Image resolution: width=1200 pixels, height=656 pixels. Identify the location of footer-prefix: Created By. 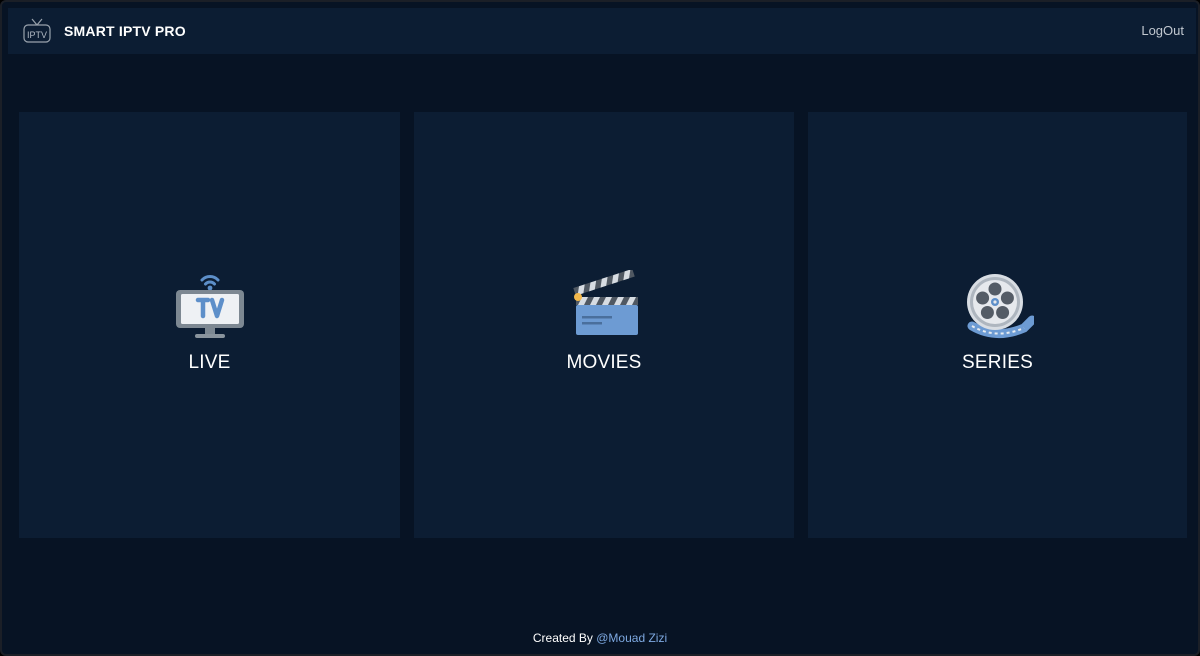
(562, 638).